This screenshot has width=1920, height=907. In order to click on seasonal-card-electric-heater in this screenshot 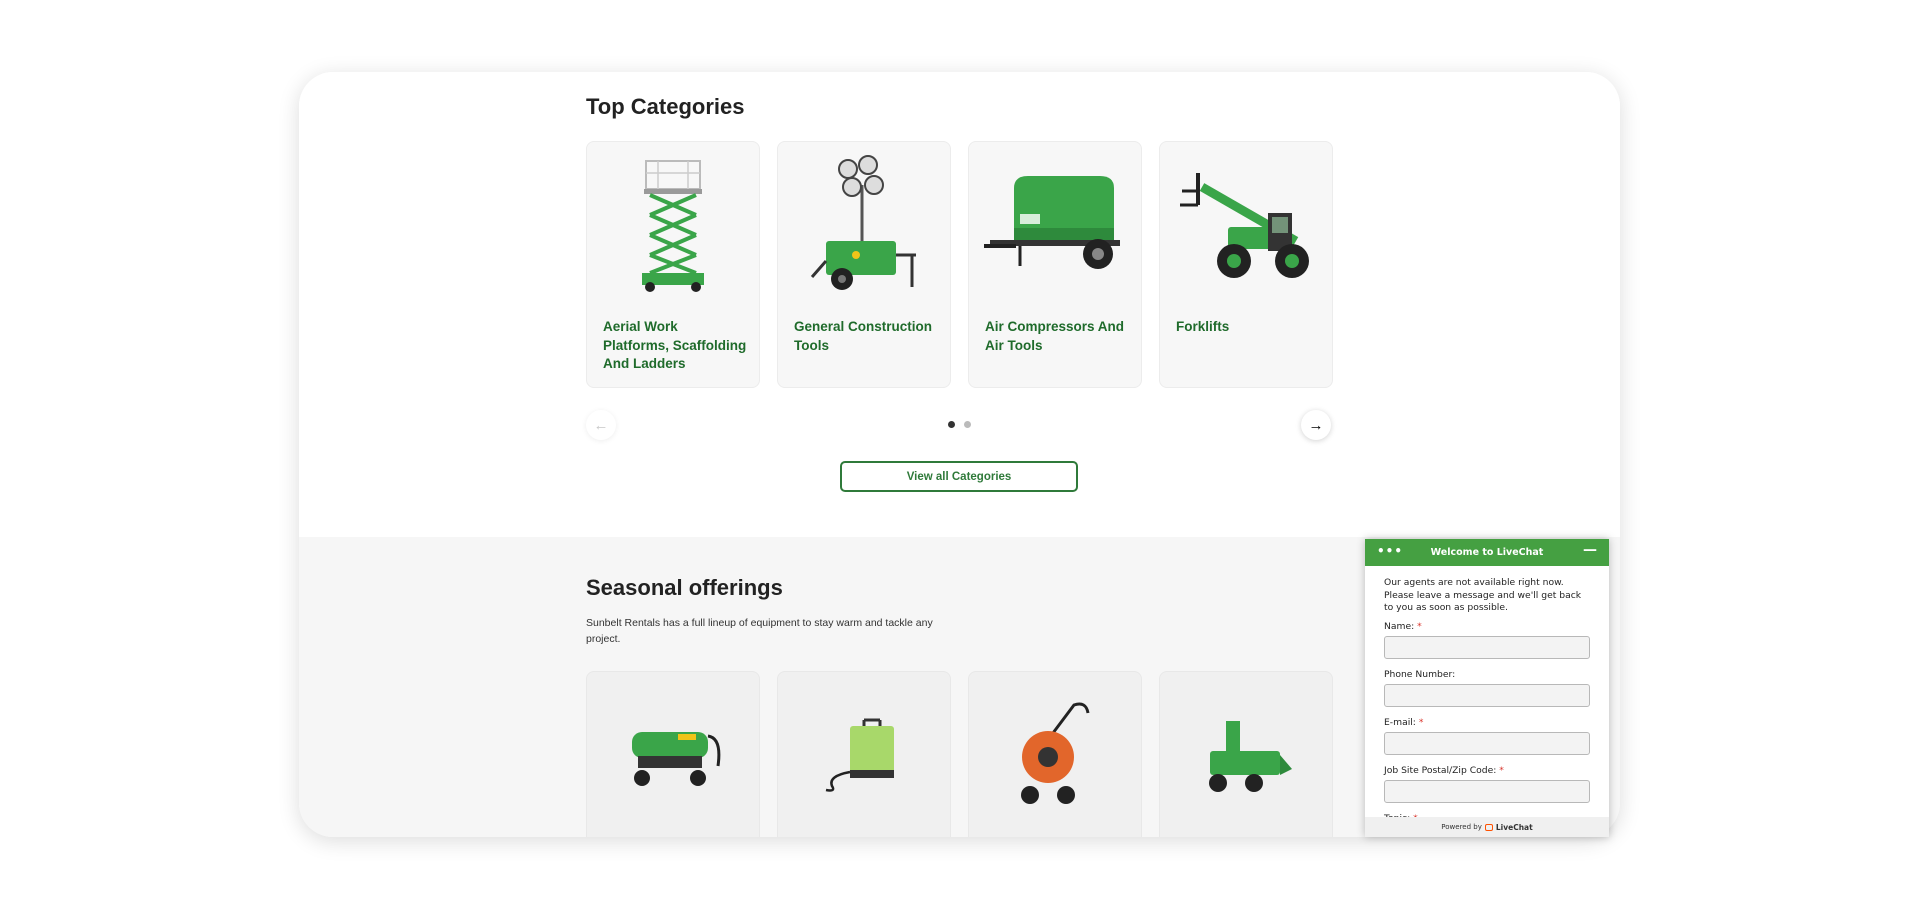, I will do `click(864, 754)`.